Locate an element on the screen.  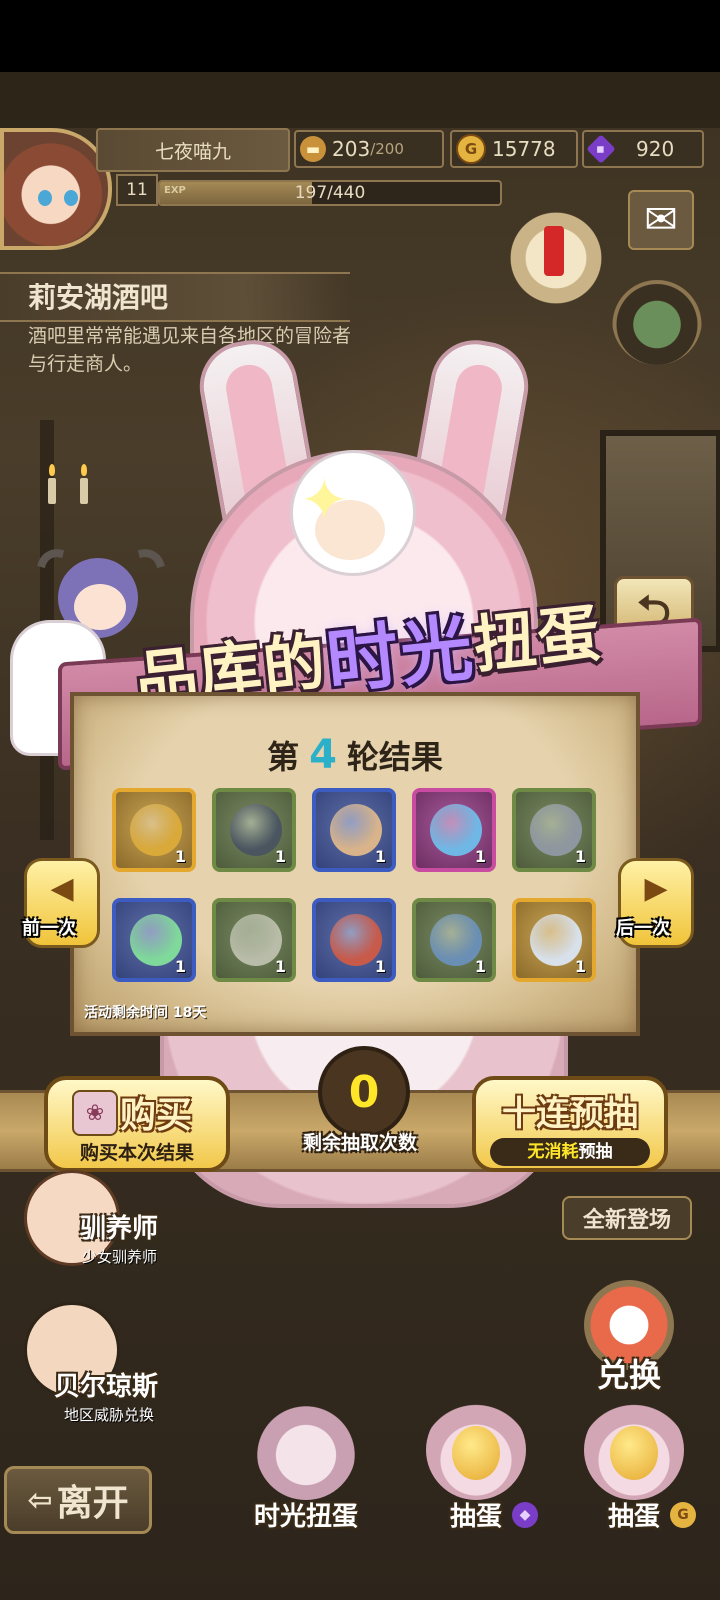
alert-mark is located at coordinates (554, 251).